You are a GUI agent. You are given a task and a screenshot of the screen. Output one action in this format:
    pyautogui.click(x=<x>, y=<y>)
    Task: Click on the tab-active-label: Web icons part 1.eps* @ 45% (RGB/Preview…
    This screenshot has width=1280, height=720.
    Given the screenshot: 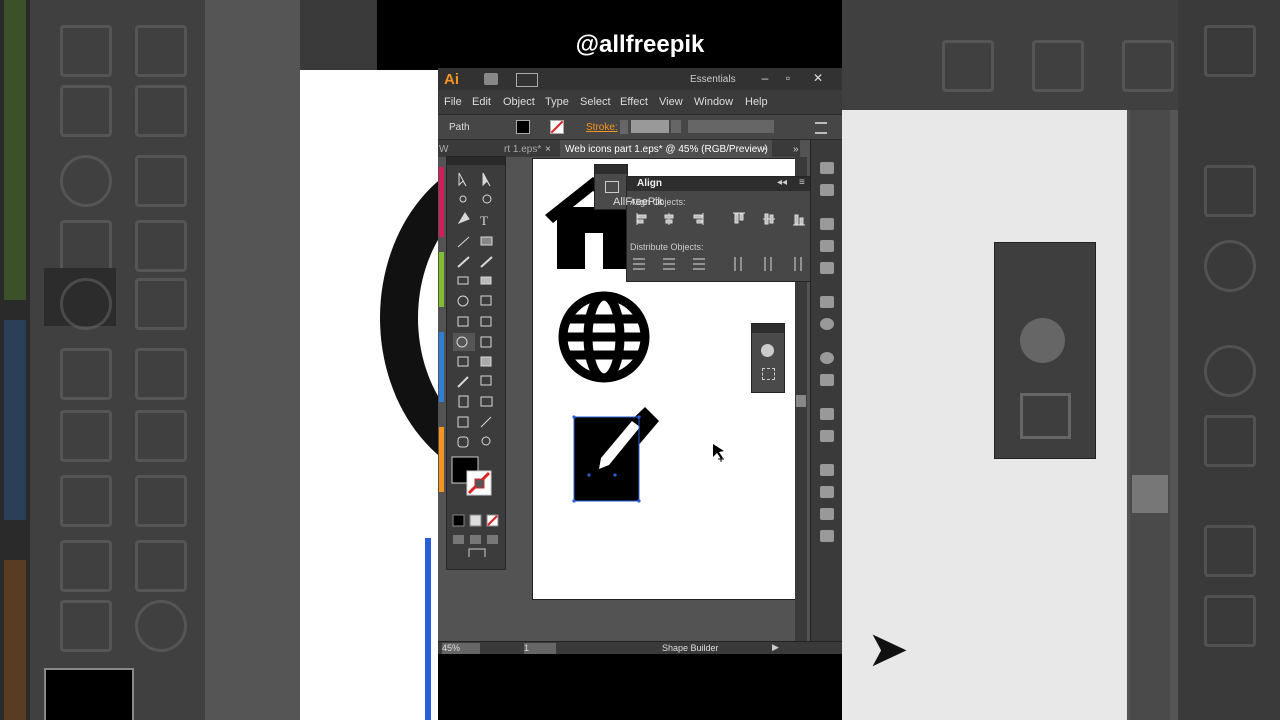 What is the action you would take?
    pyautogui.click(x=666, y=149)
    